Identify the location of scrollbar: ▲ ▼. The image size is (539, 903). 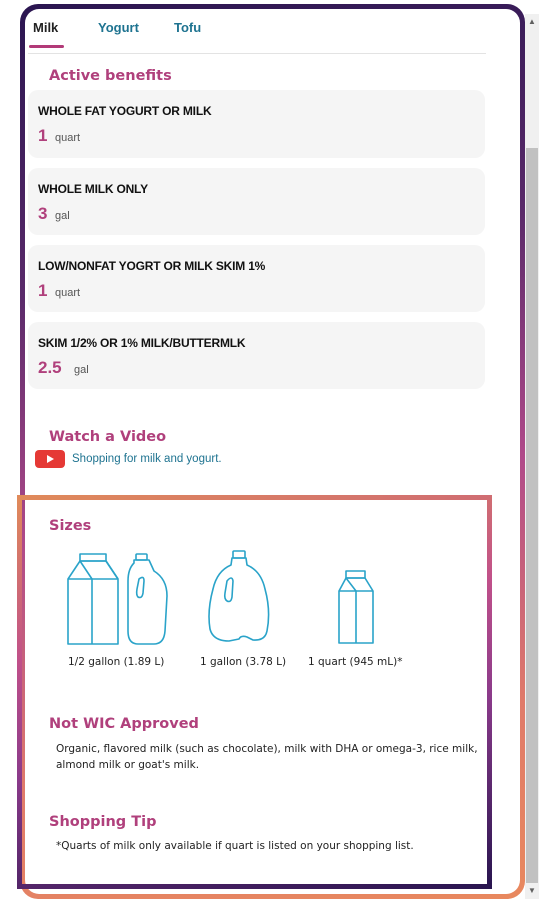
(532, 456).